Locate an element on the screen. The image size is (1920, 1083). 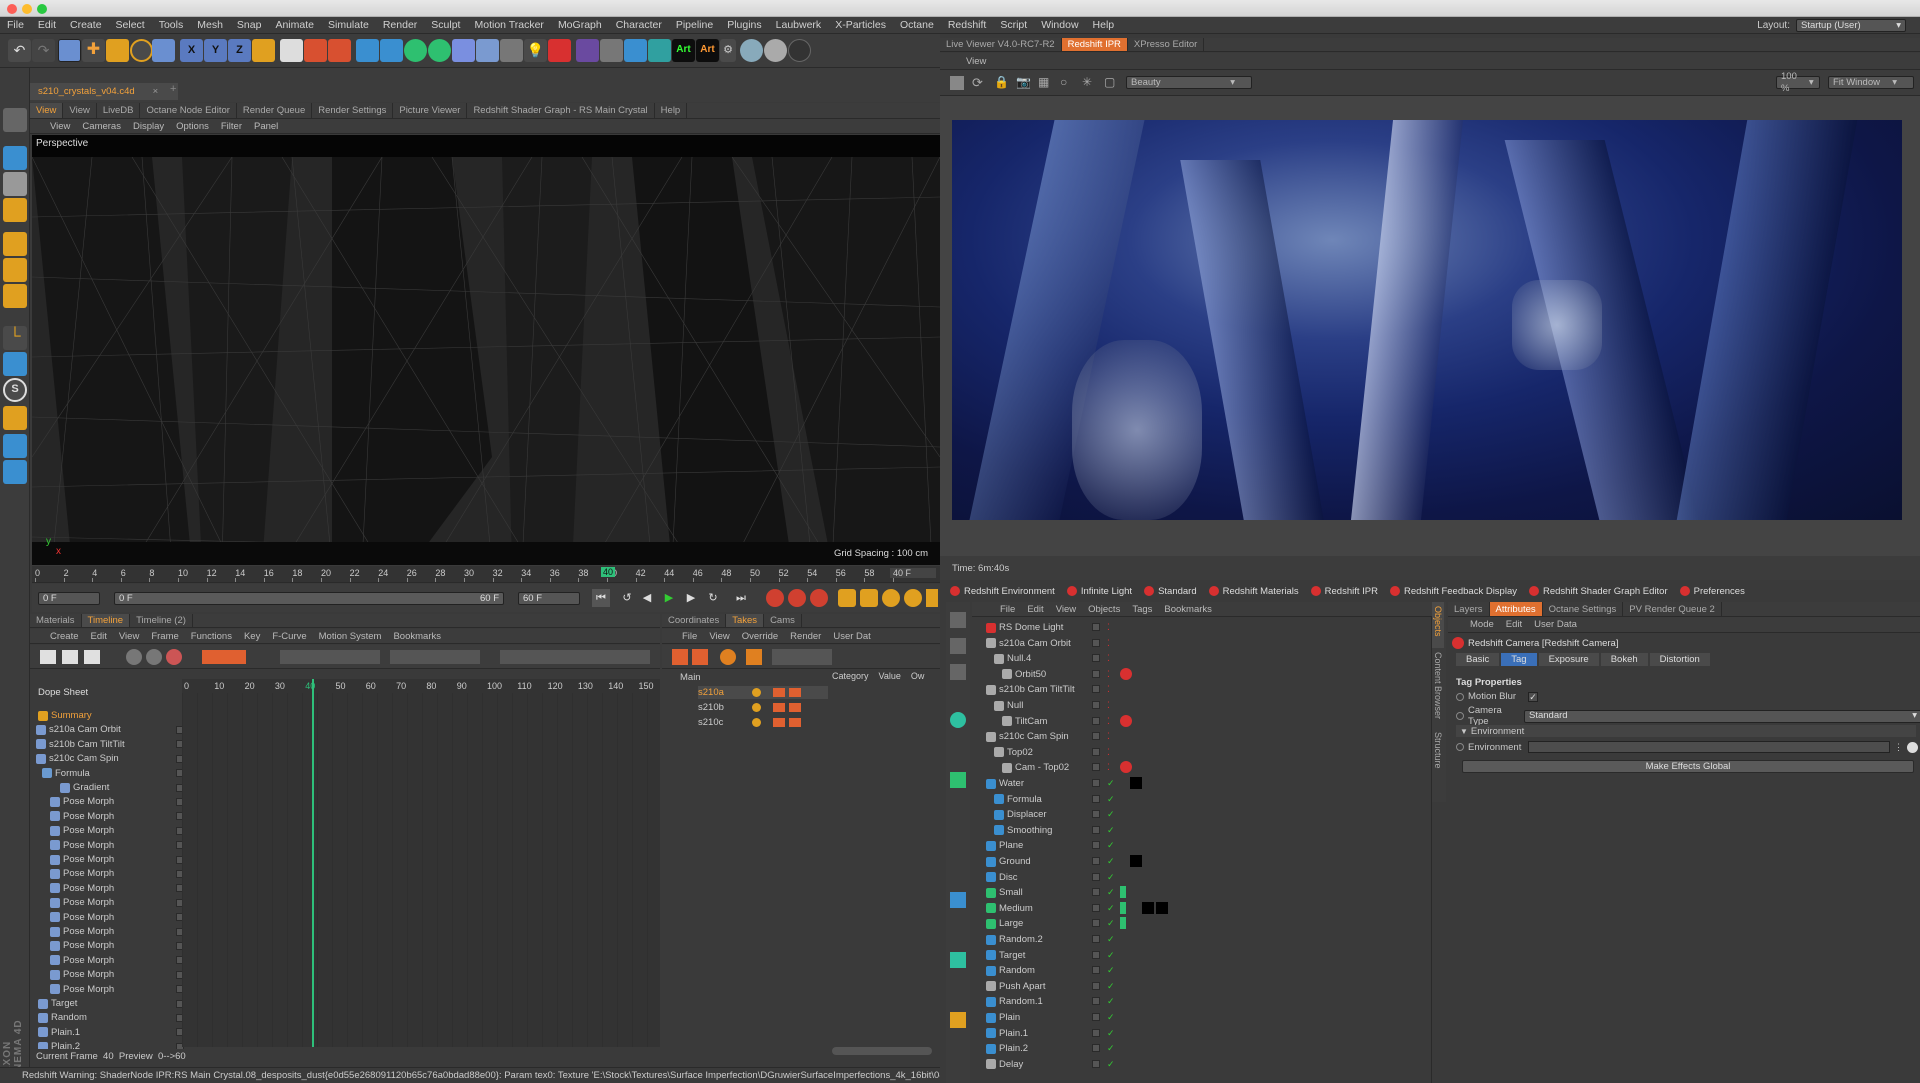
track-row: Formula is located at coordinates (113, 773).